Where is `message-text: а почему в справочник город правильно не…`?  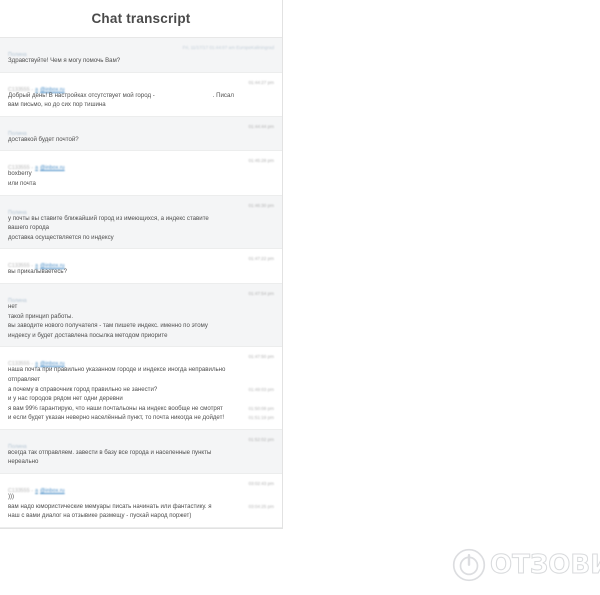 message-text: а почему в справочник город правильно не… is located at coordinates (83, 389).